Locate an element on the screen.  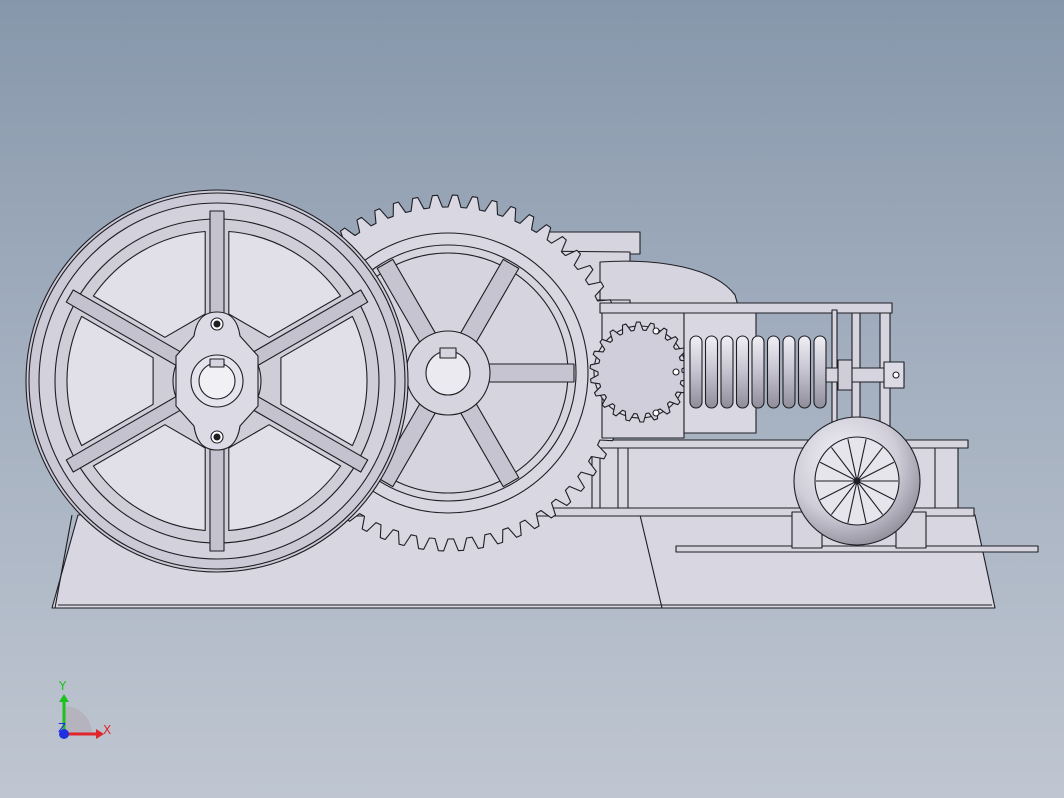
x-axis-label: X is located at coordinates (107, 730).